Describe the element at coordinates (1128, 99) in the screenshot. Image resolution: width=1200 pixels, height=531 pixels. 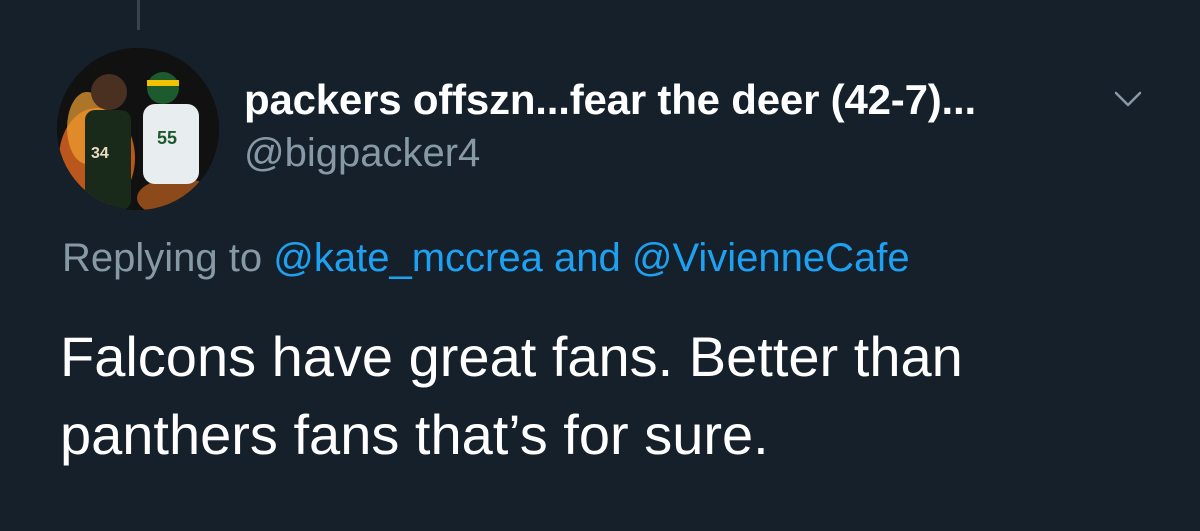
I see `chevron-down-icon` at that location.